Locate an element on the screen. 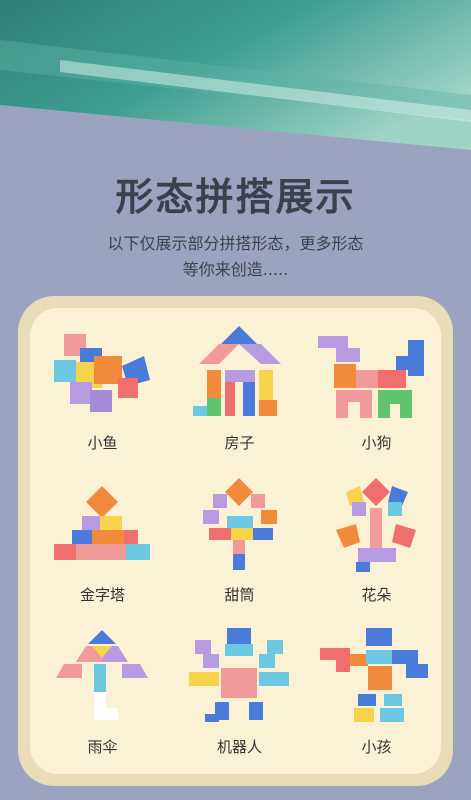  shape-card-flower: 花朵 is located at coordinates (376, 547).